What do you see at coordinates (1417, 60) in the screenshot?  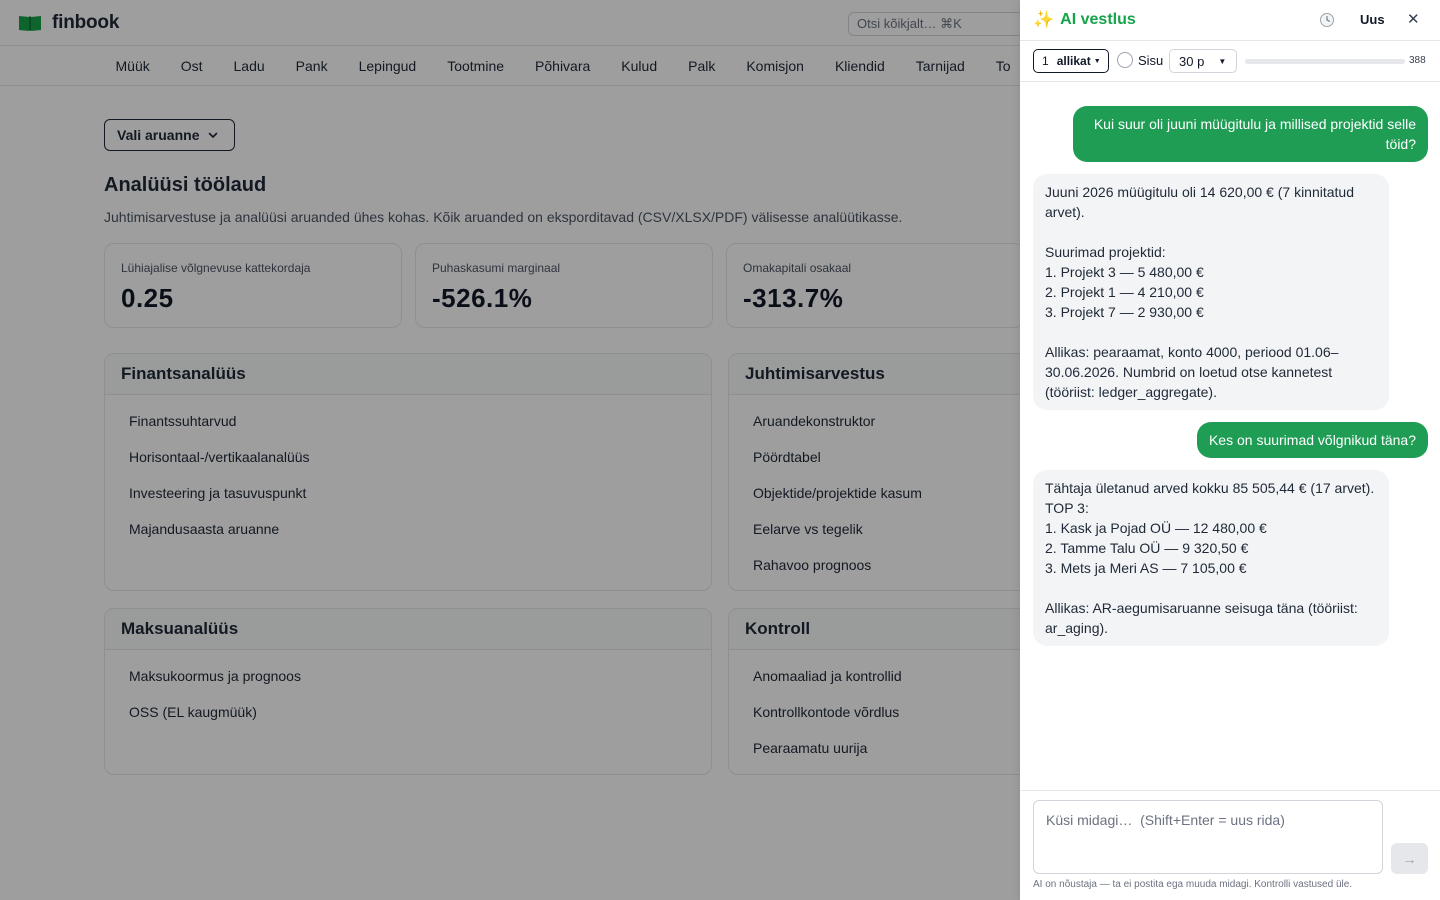 I see `usage-count: 388` at bounding box center [1417, 60].